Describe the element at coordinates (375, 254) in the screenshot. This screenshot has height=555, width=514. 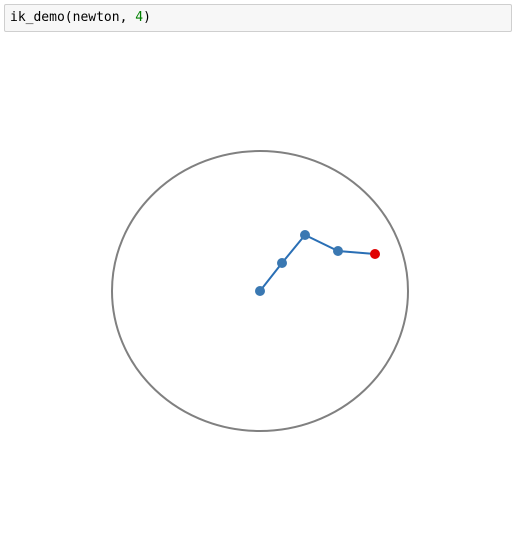
I see `target-point` at that location.